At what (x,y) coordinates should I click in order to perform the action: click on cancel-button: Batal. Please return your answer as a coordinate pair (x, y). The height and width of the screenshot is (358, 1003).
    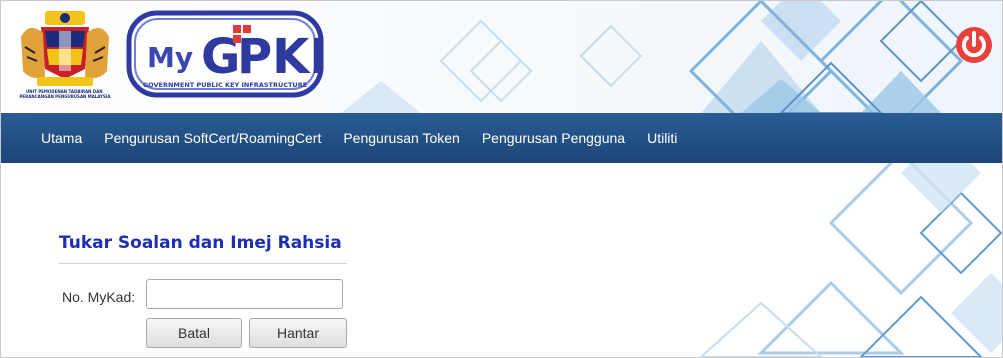
    Looking at the image, I should click on (194, 333).